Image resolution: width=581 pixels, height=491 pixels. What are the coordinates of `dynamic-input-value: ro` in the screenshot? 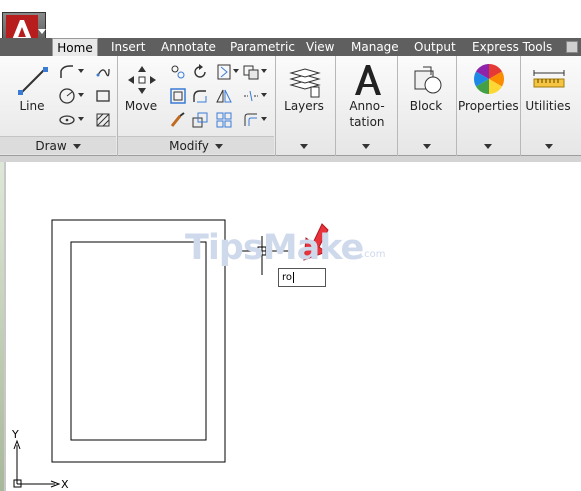 It's located at (287, 277).